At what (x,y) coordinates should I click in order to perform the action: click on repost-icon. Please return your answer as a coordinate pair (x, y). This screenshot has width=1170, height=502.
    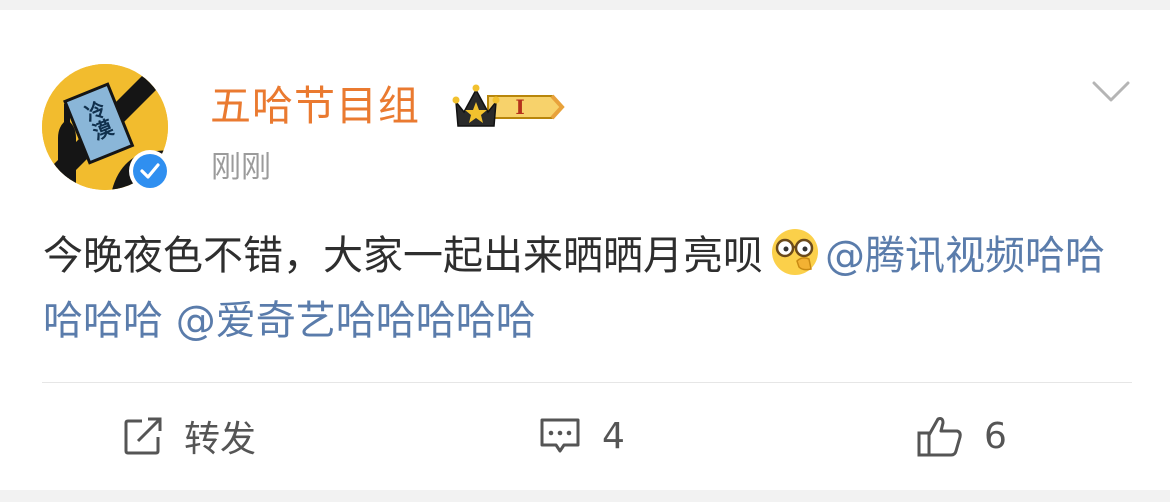
    Looking at the image, I should click on (143, 436).